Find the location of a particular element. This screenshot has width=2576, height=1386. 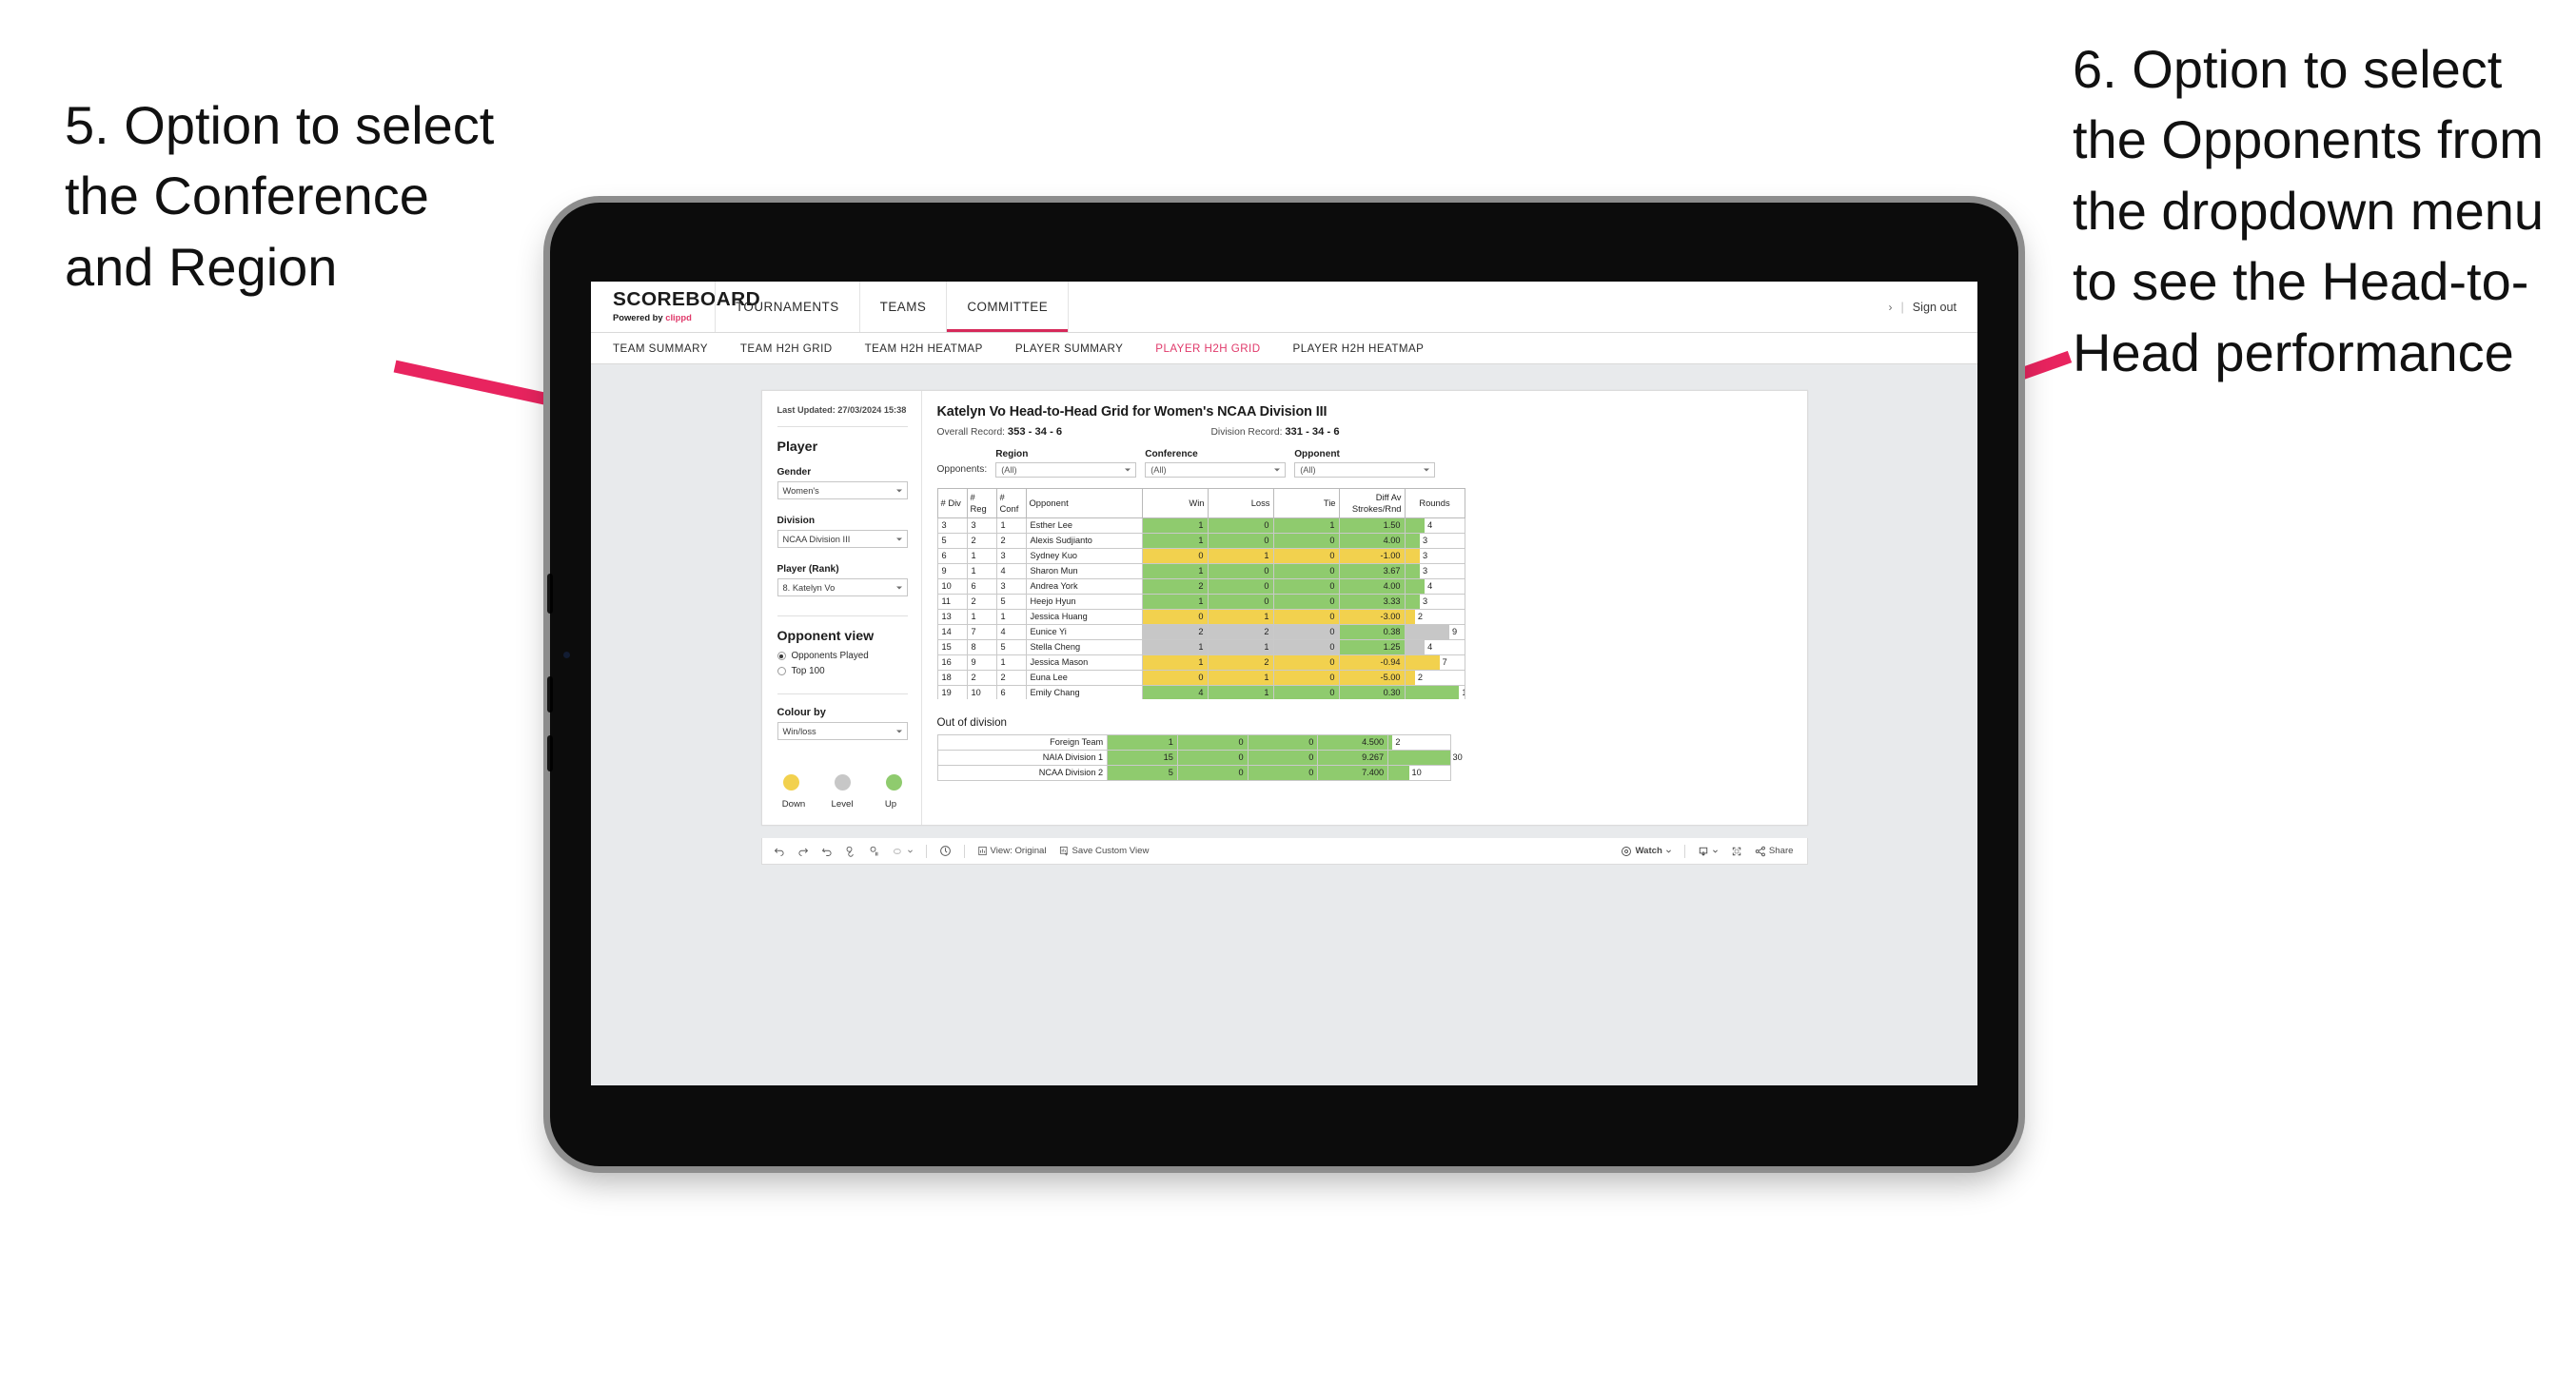

table-row: 19106Emily Chang4100.3011 is located at coordinates (1200, 691).